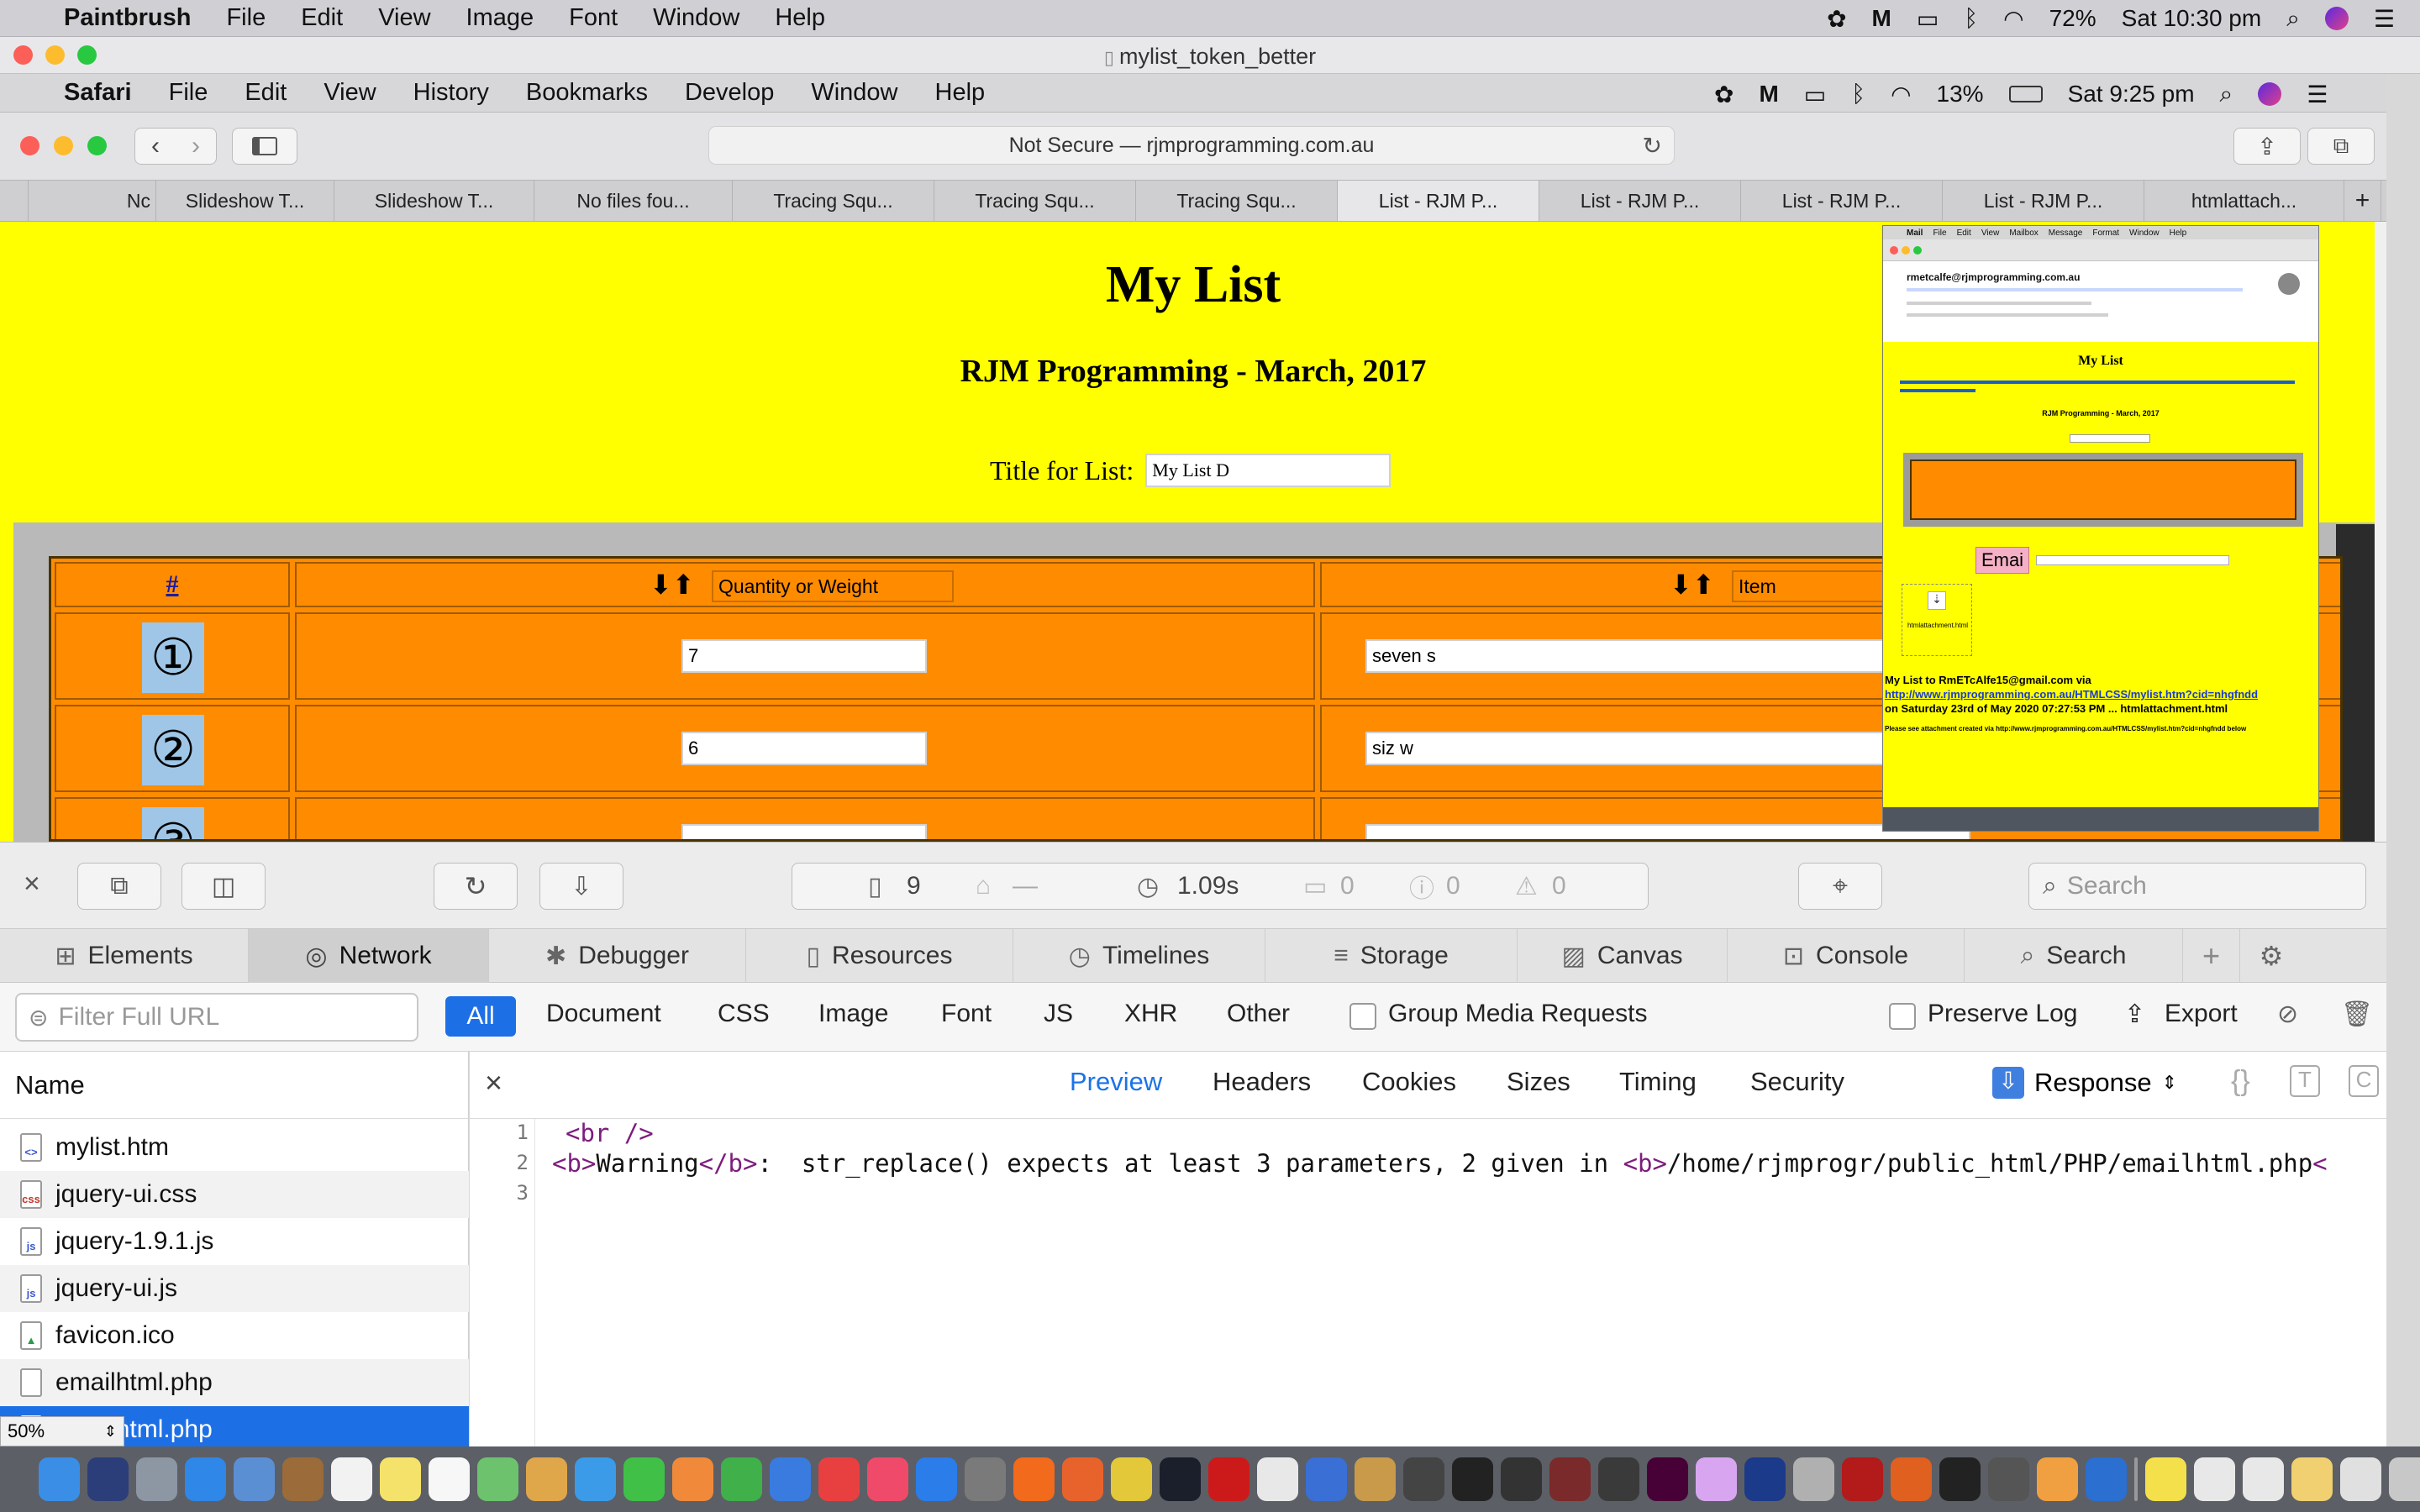  Describe the element at coordinates (476, 886) in the screenshot. I see `reload-page-button: ↻` at that location.